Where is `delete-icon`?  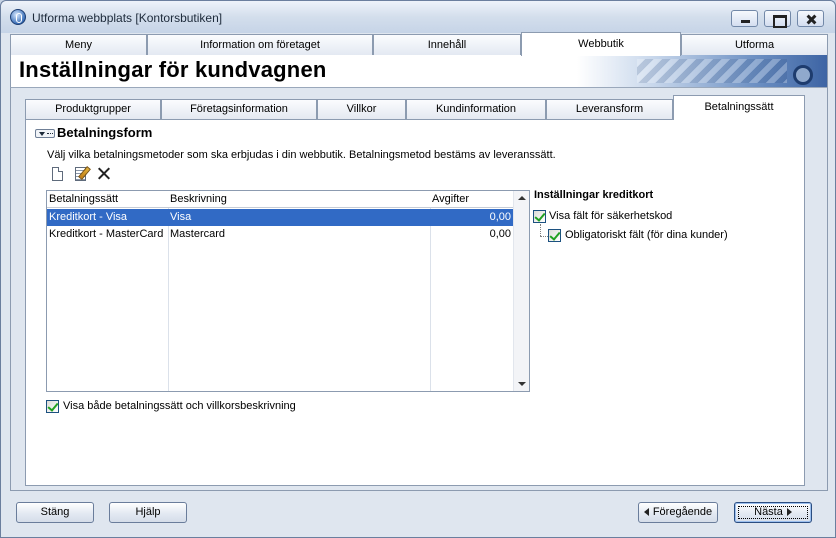 delete-icon is located at coordinates (104, 174).